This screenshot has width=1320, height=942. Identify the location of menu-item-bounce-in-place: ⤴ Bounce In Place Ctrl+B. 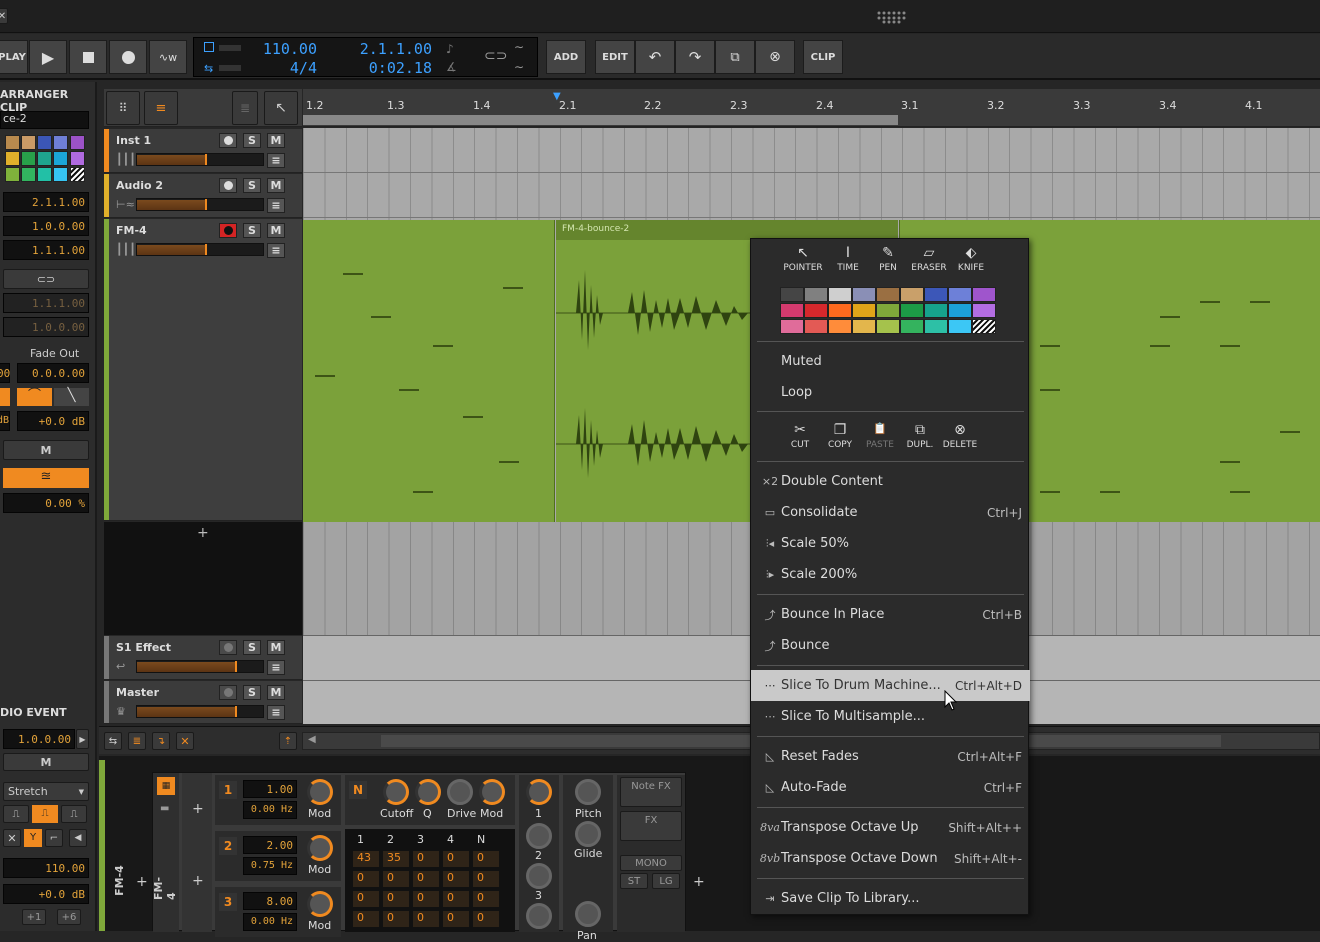
(890, 614).